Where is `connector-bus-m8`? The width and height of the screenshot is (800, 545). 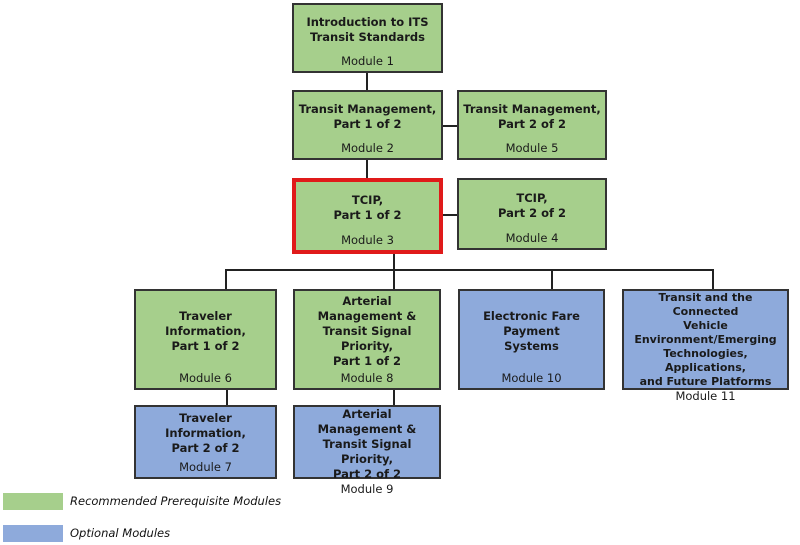 connector-bus-m8 is located at coordinates (394, 279).